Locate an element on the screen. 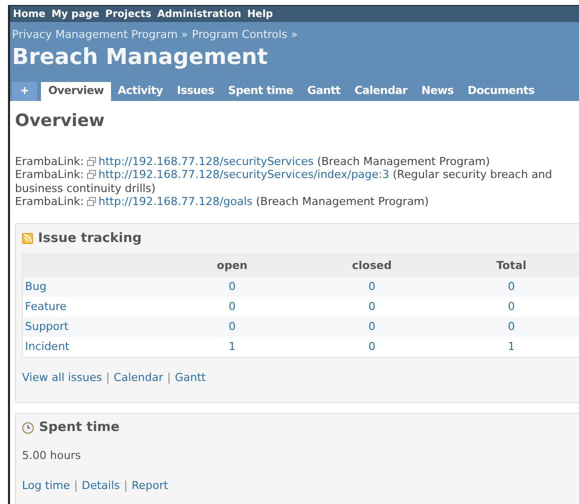  tracker-link: Support is located at coordinates (46, 326).